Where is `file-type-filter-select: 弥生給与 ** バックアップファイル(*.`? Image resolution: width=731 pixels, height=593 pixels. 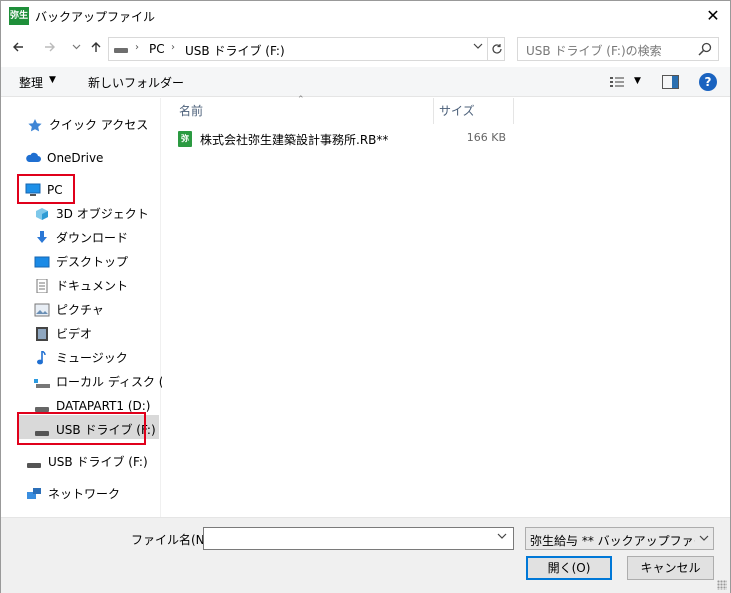 file-type-filter-select: 弥生給与 ** バックアップファイル(*. is located at coordinates (619, 538).